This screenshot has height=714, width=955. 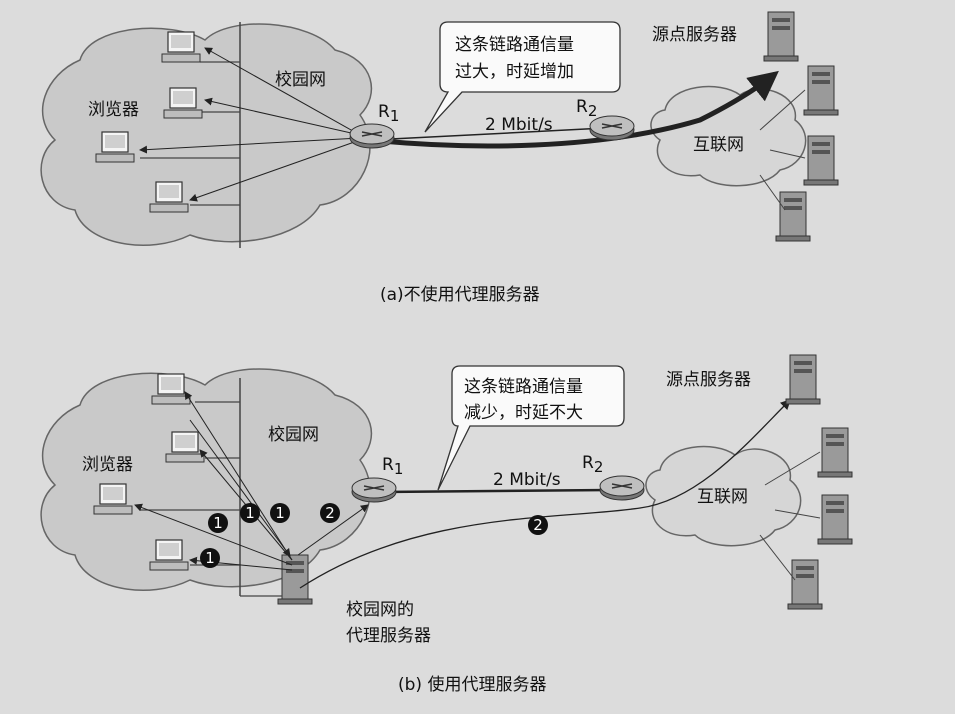 What do you see at coordinates (460, 294) in the screenshot?
I see `caption-a: (a)不使用代理服务器` at bounding box center [460, 294].